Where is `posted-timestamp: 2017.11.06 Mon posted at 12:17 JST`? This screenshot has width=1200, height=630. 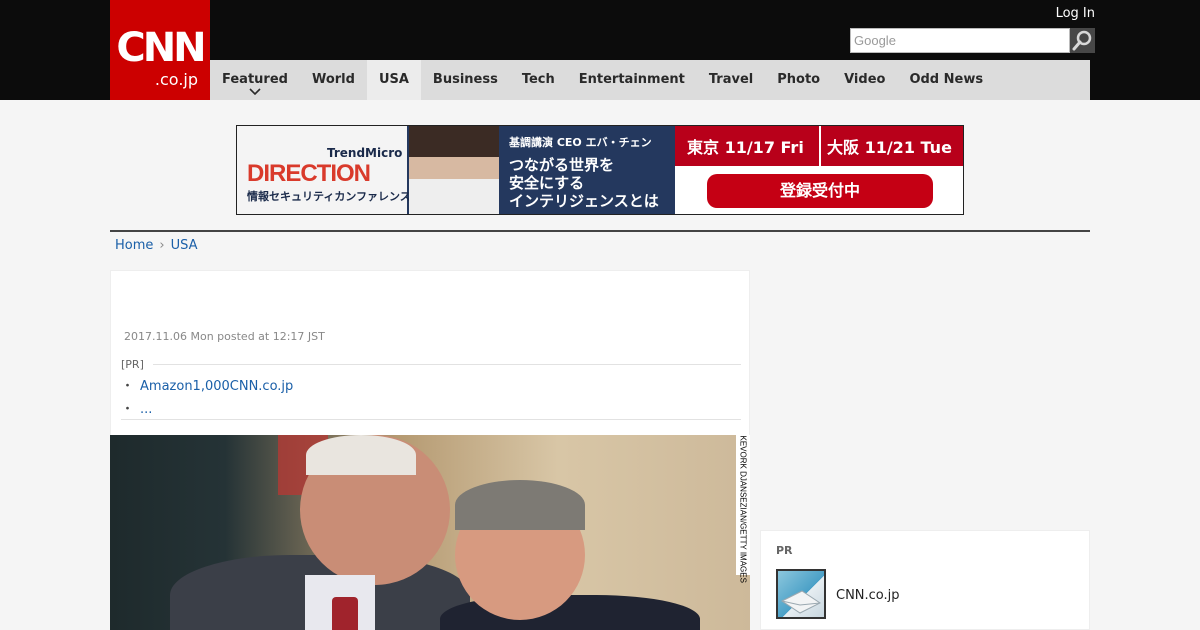
posted-timestamp: 2017.11.06 Mon posted at 12:17 JST is located at coordinates (224, 336).